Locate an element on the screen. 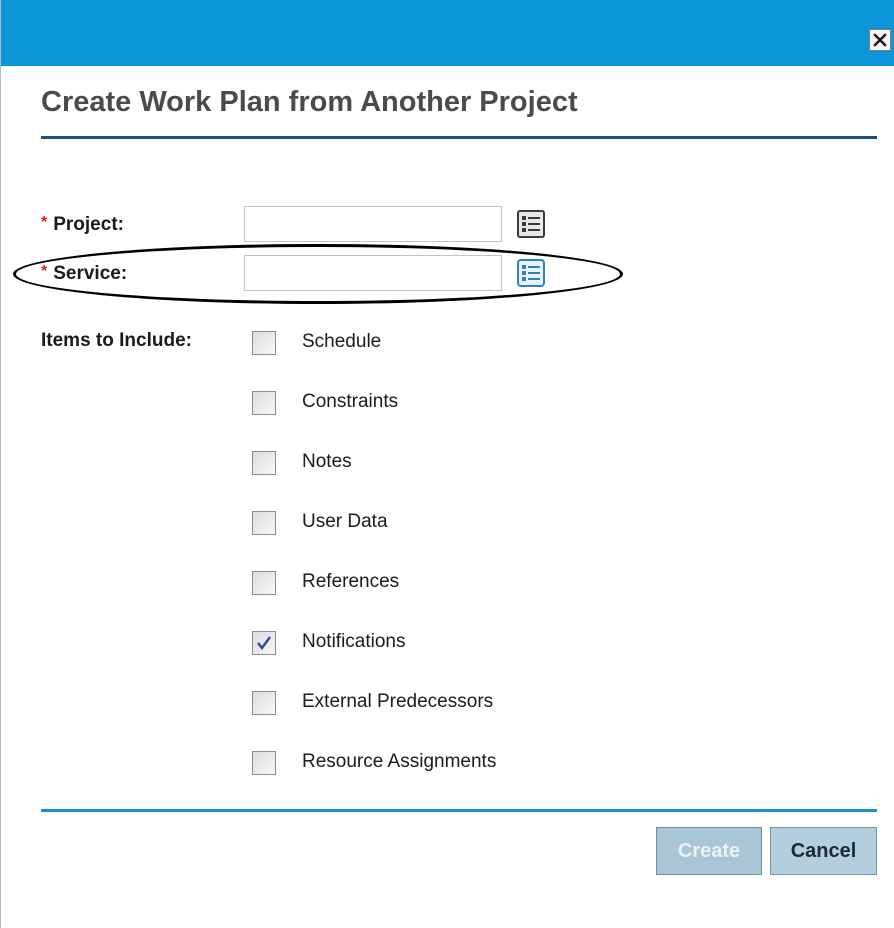 The height and width of the screenshot is (928, 894). user-data-checkbox is located at coordinates (264, 523).